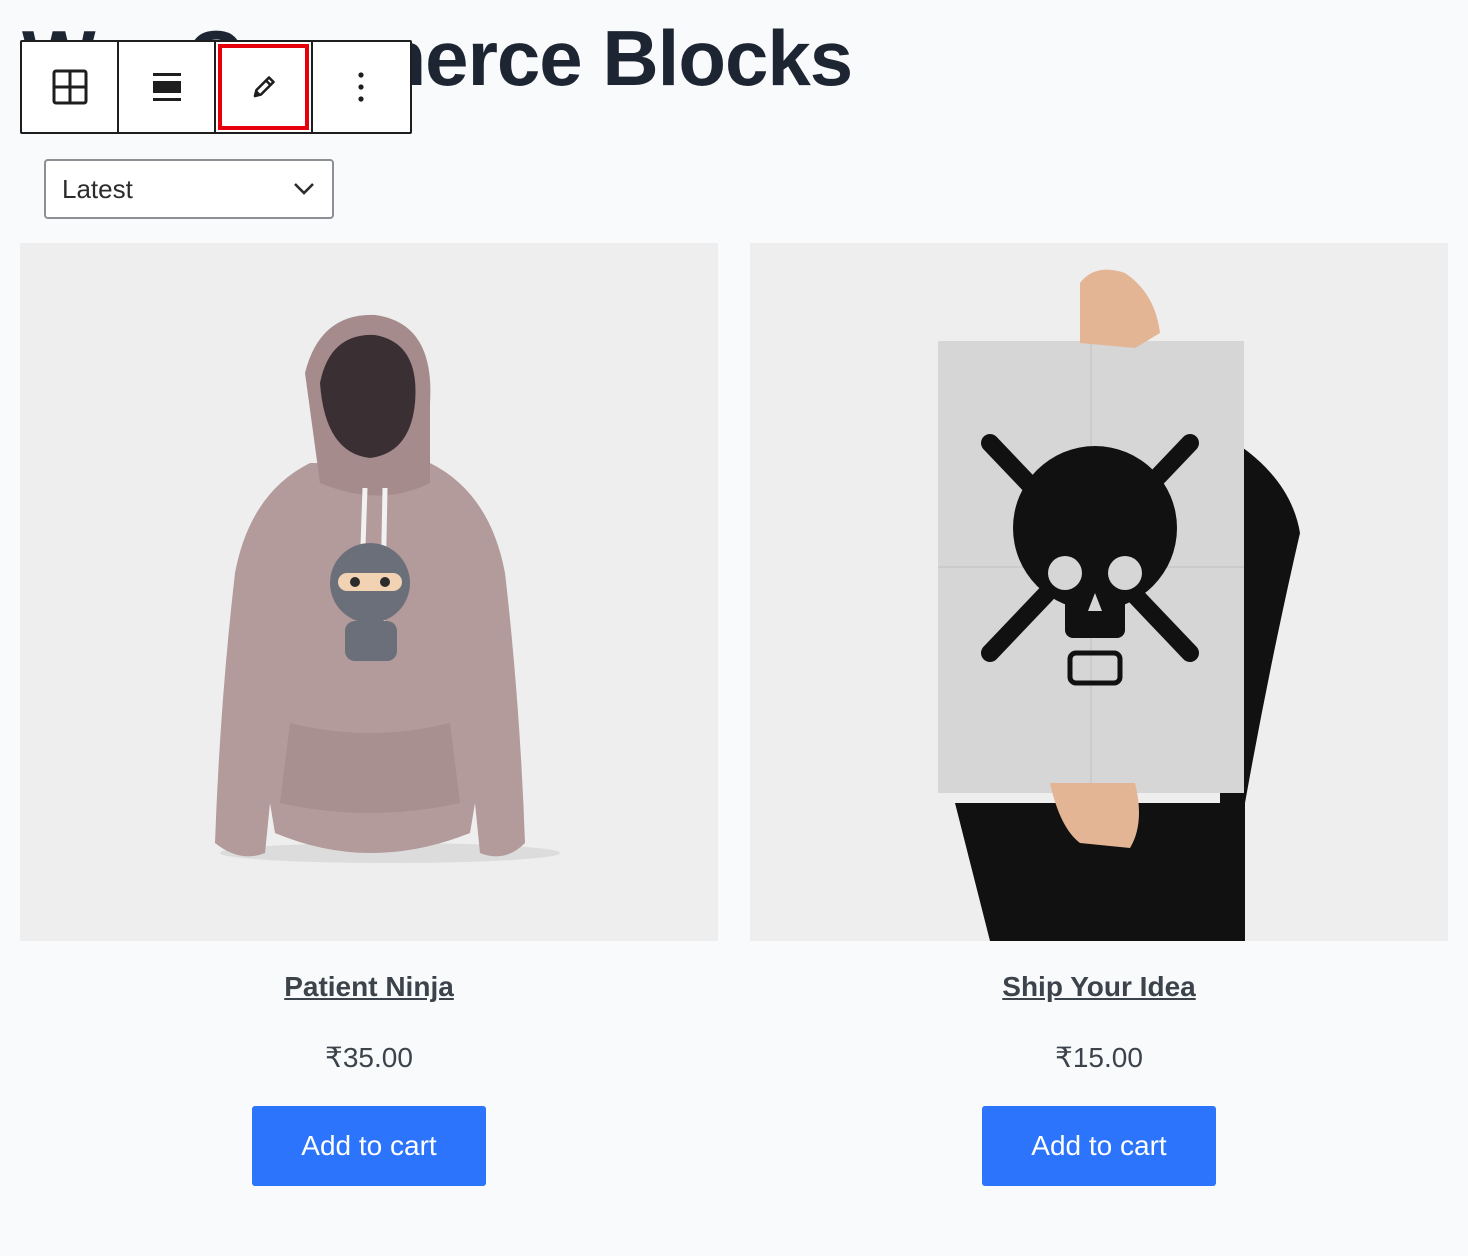  Describe the element at coordinates (97, 188) in the screenshot. I see `sort-order-value: Latest` at that location.